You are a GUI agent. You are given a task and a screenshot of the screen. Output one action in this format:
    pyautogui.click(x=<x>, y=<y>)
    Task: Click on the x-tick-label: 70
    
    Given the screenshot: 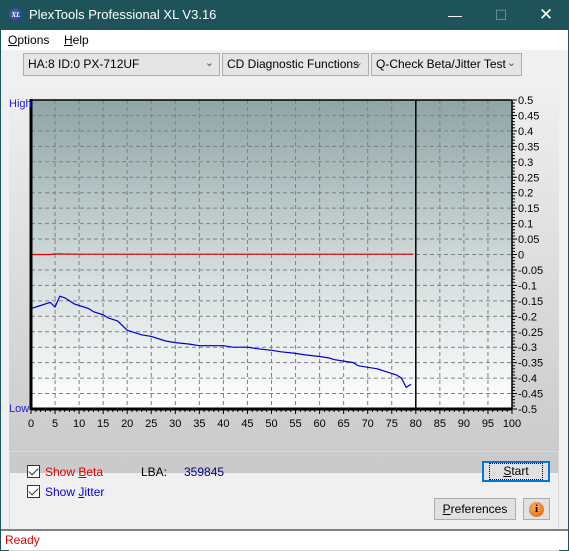 What is the action you would take?
    pyautogui.click(x=368, y=424)
    